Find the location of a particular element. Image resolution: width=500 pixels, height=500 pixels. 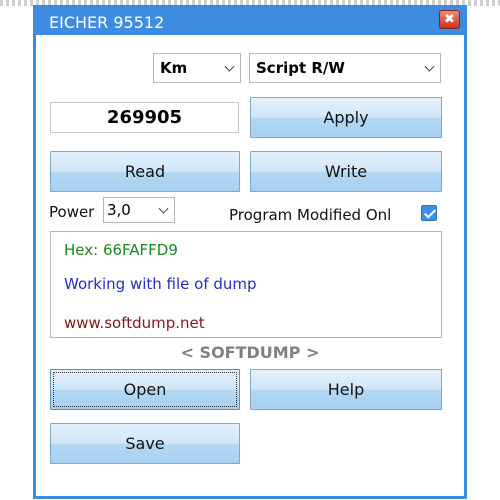

unit-select: Km is located at coordinates (197, 68).